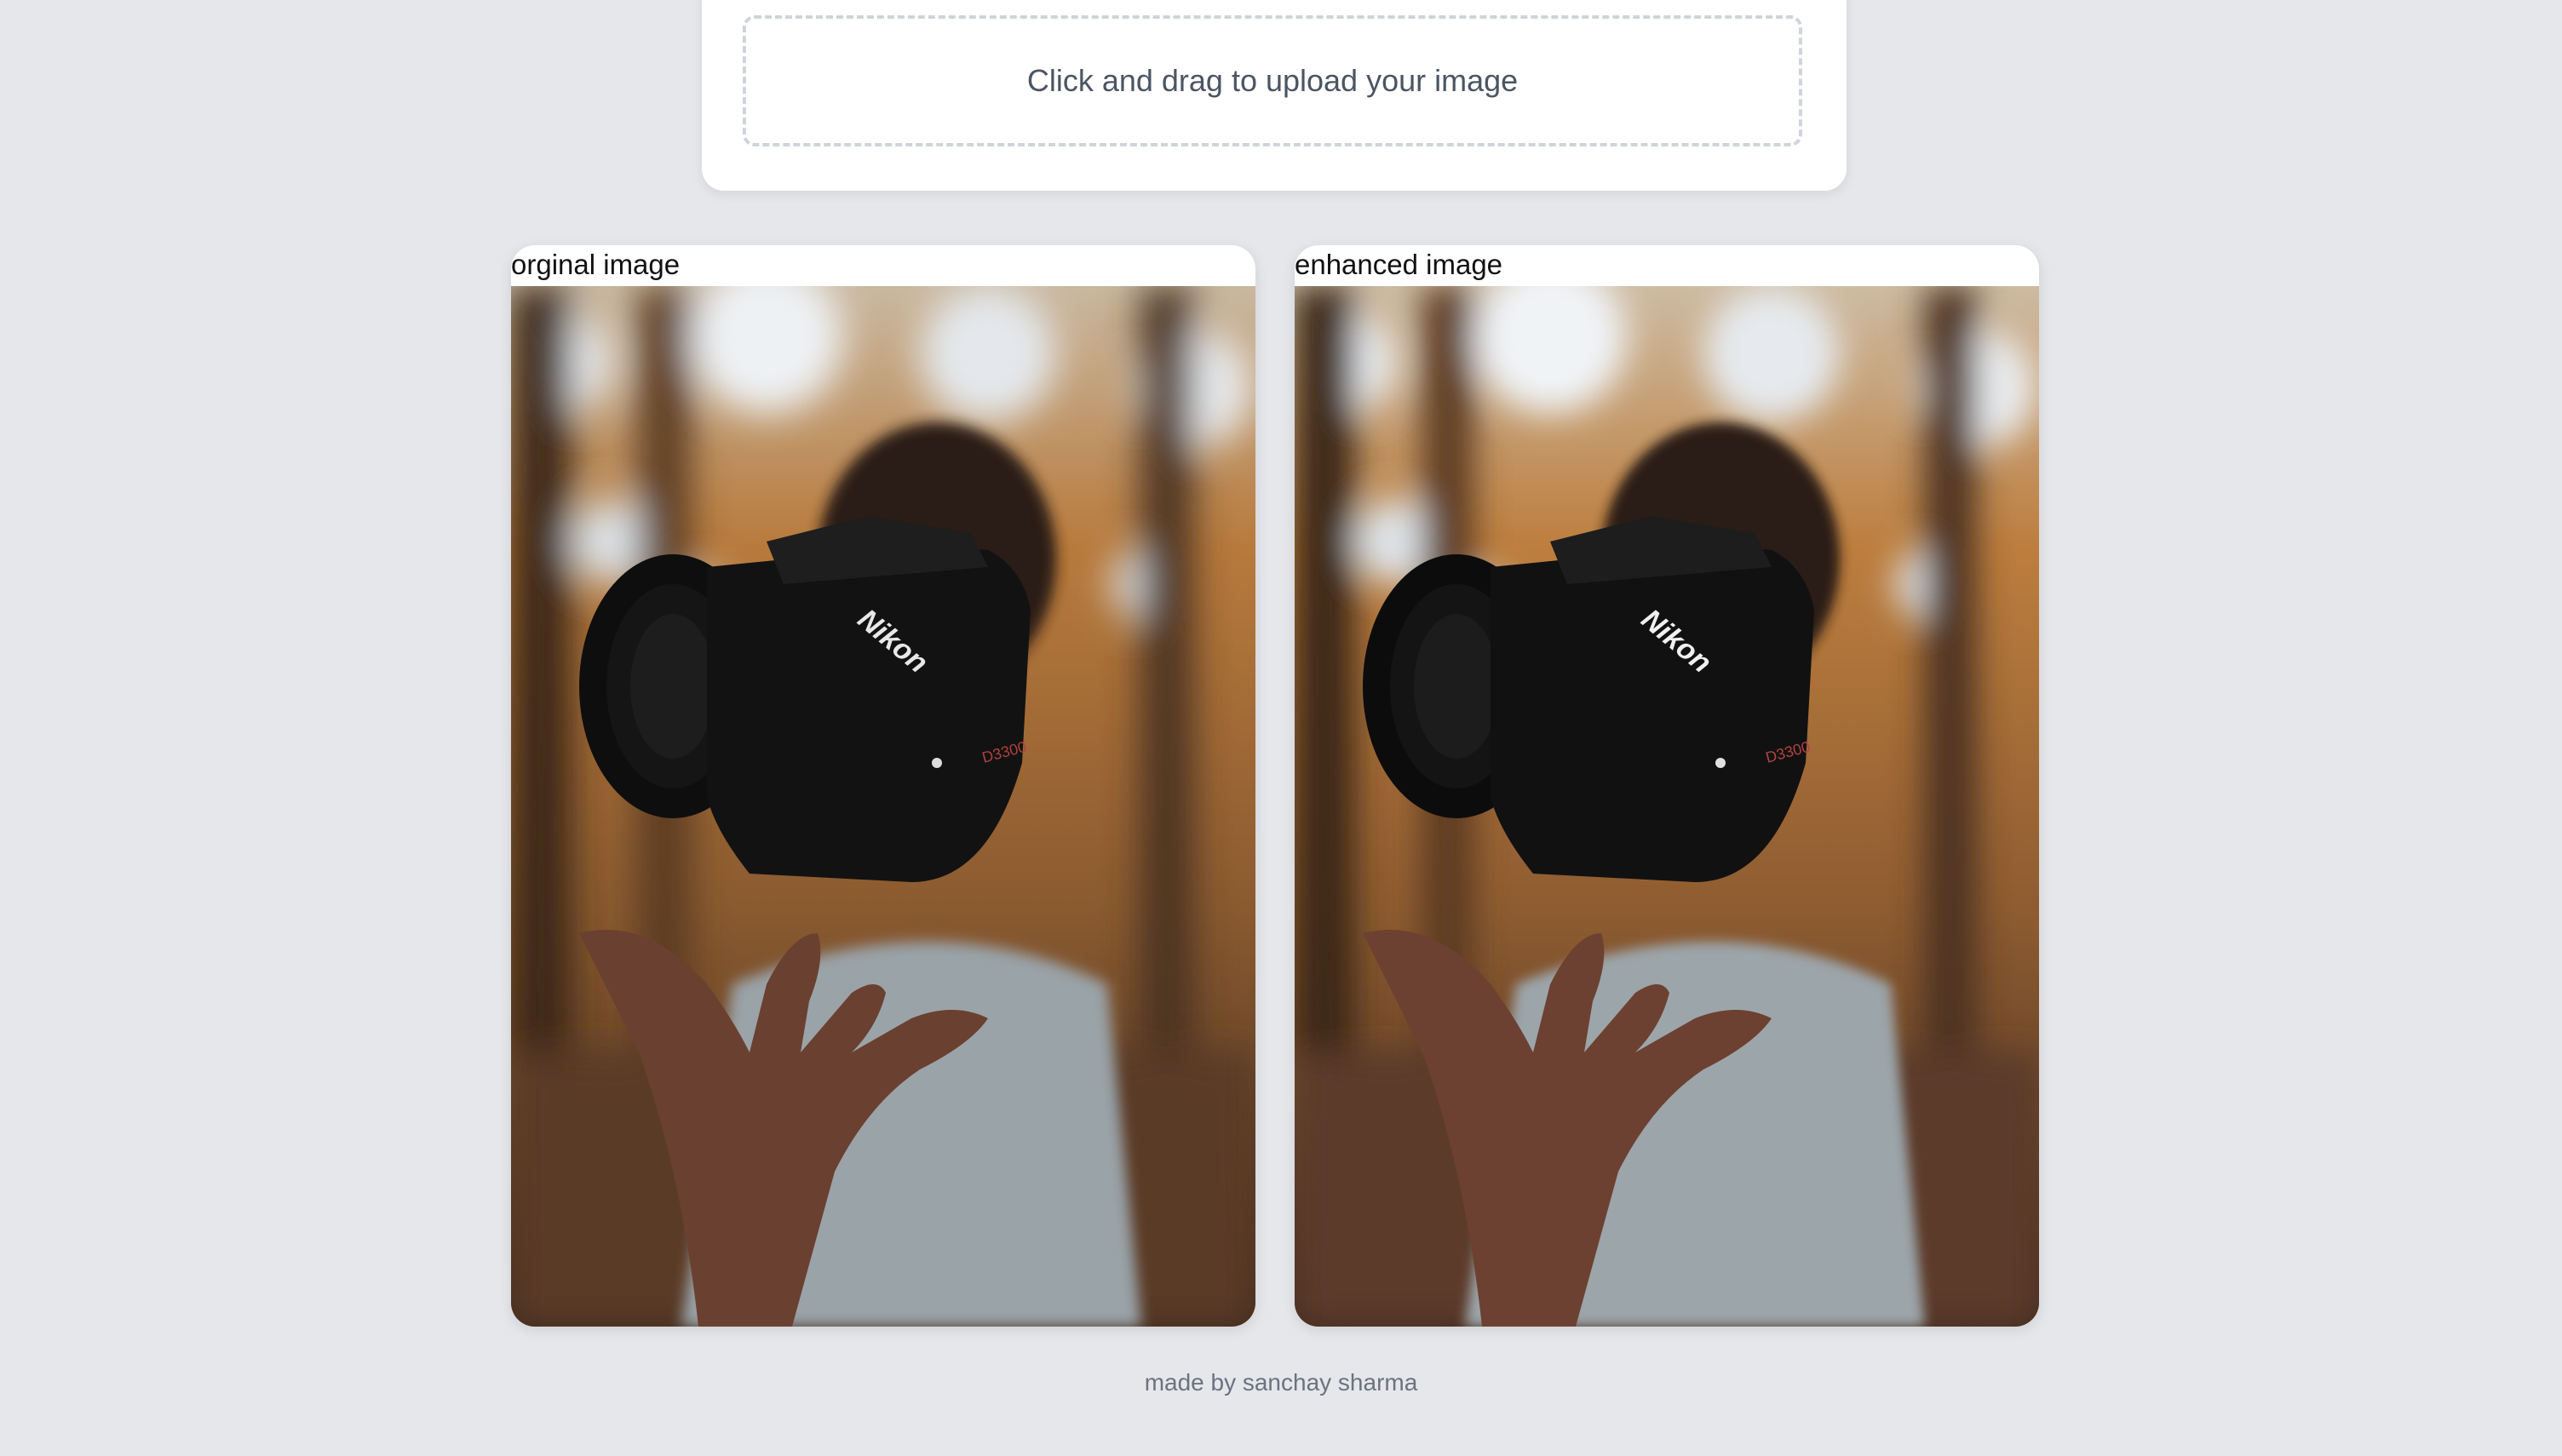  Describe the element at coordinates (1281, 1383) in the screenshot. I see `footer-credit: made by sanchay sharma` at that location.